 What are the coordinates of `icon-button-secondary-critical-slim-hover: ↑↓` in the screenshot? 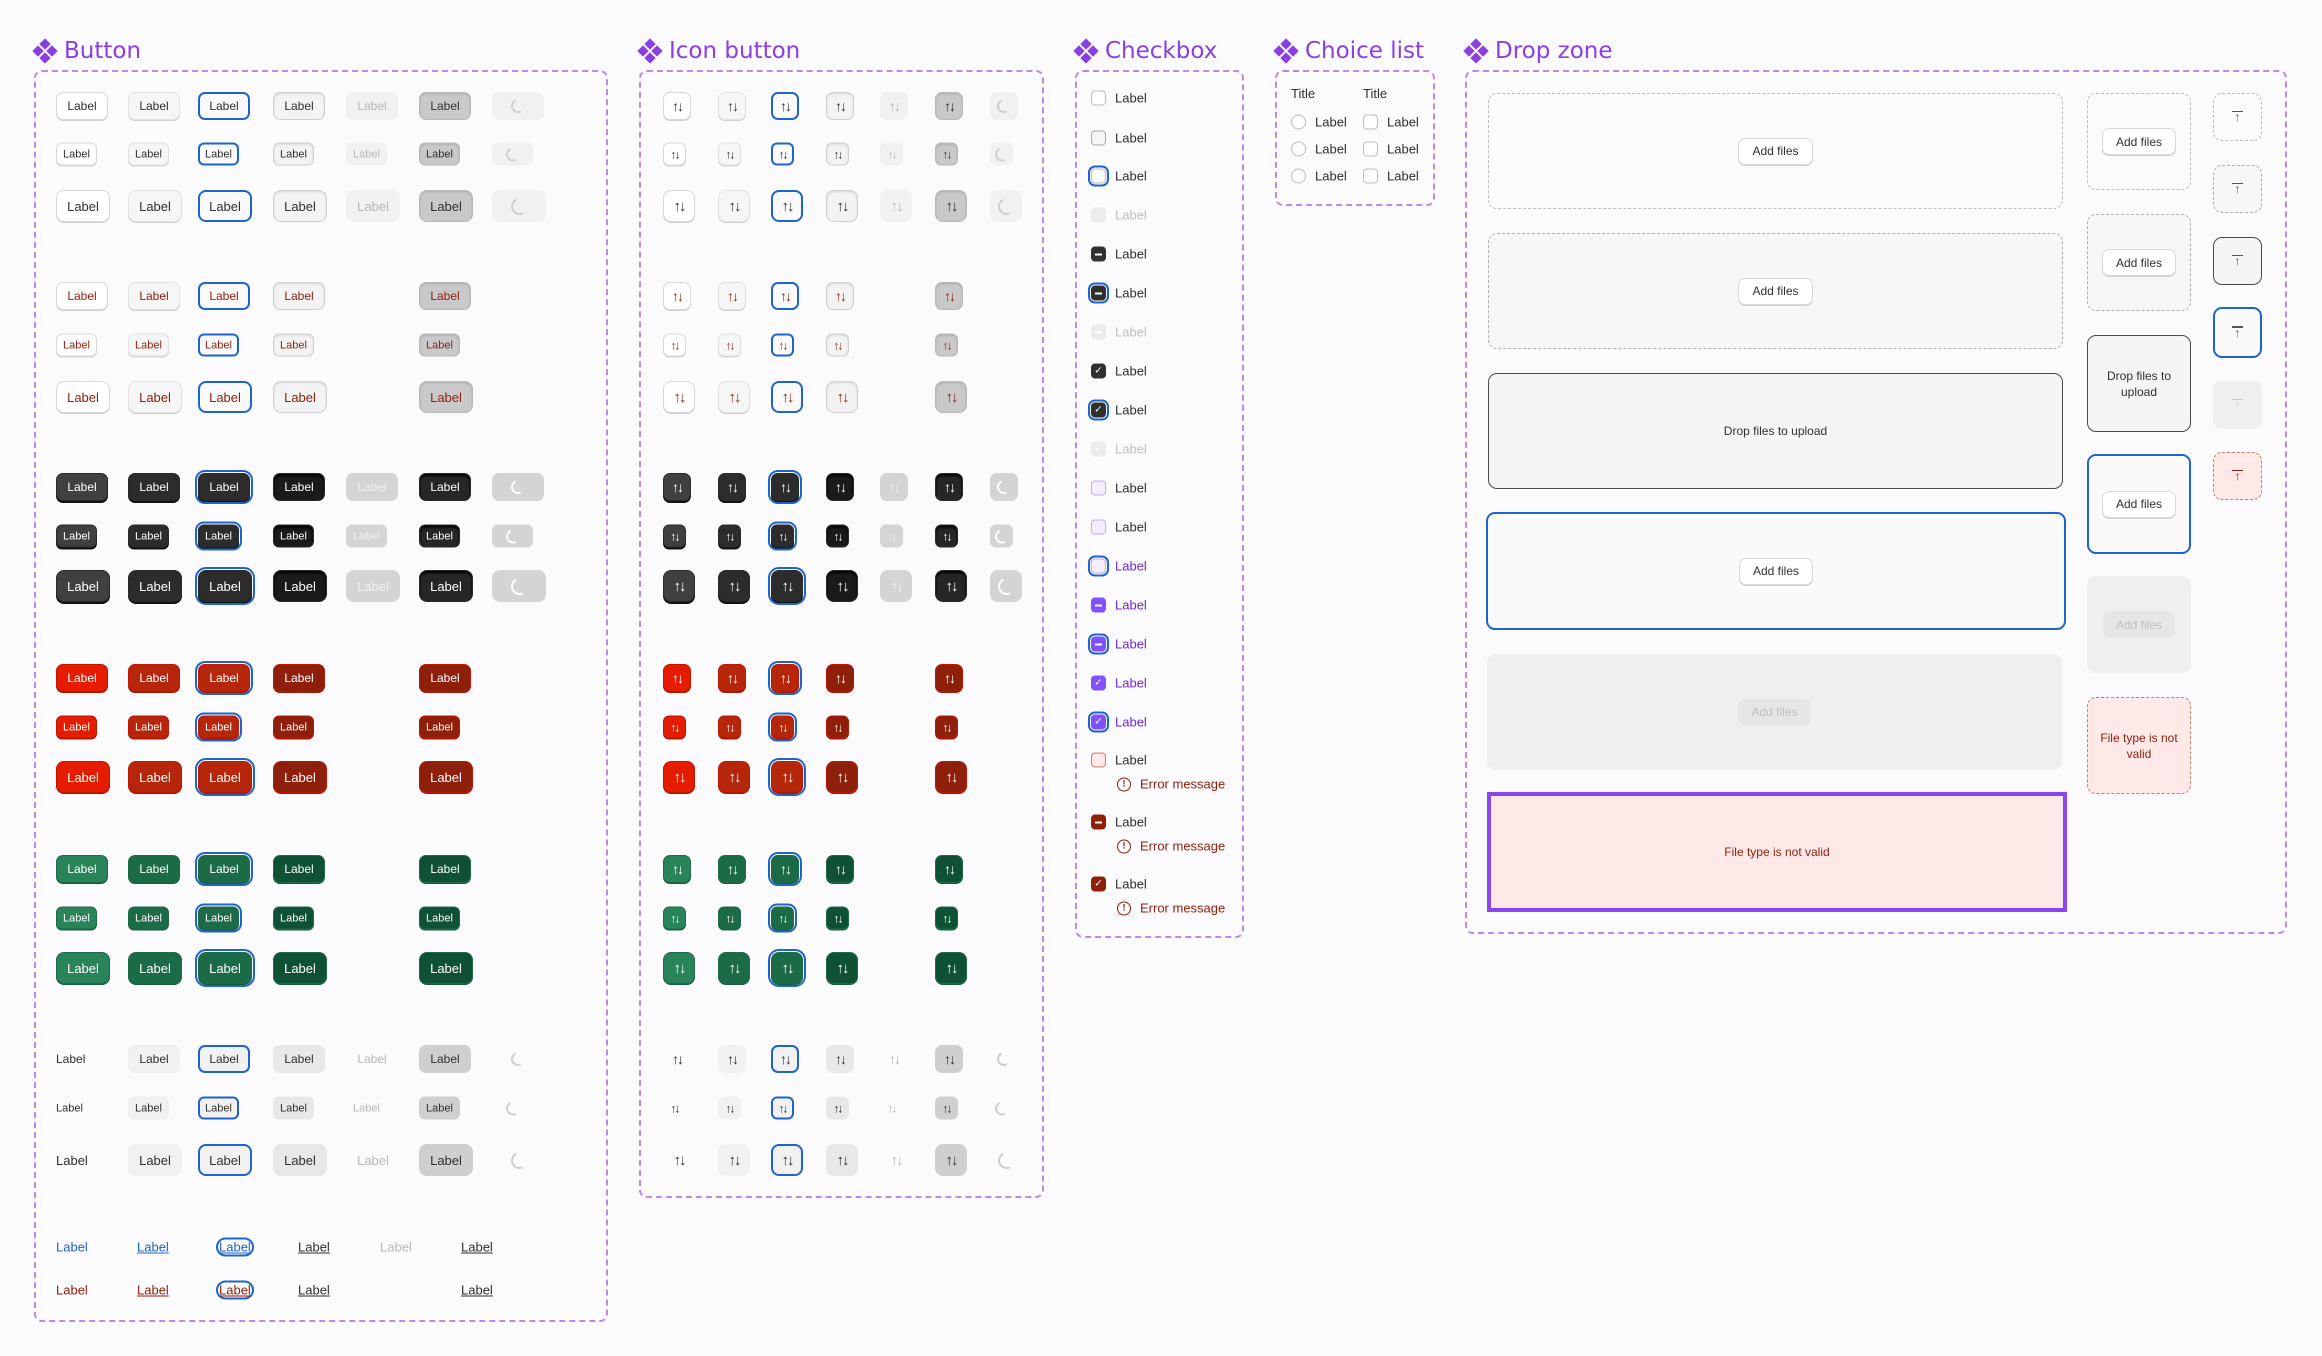 It's located at (729, 345).